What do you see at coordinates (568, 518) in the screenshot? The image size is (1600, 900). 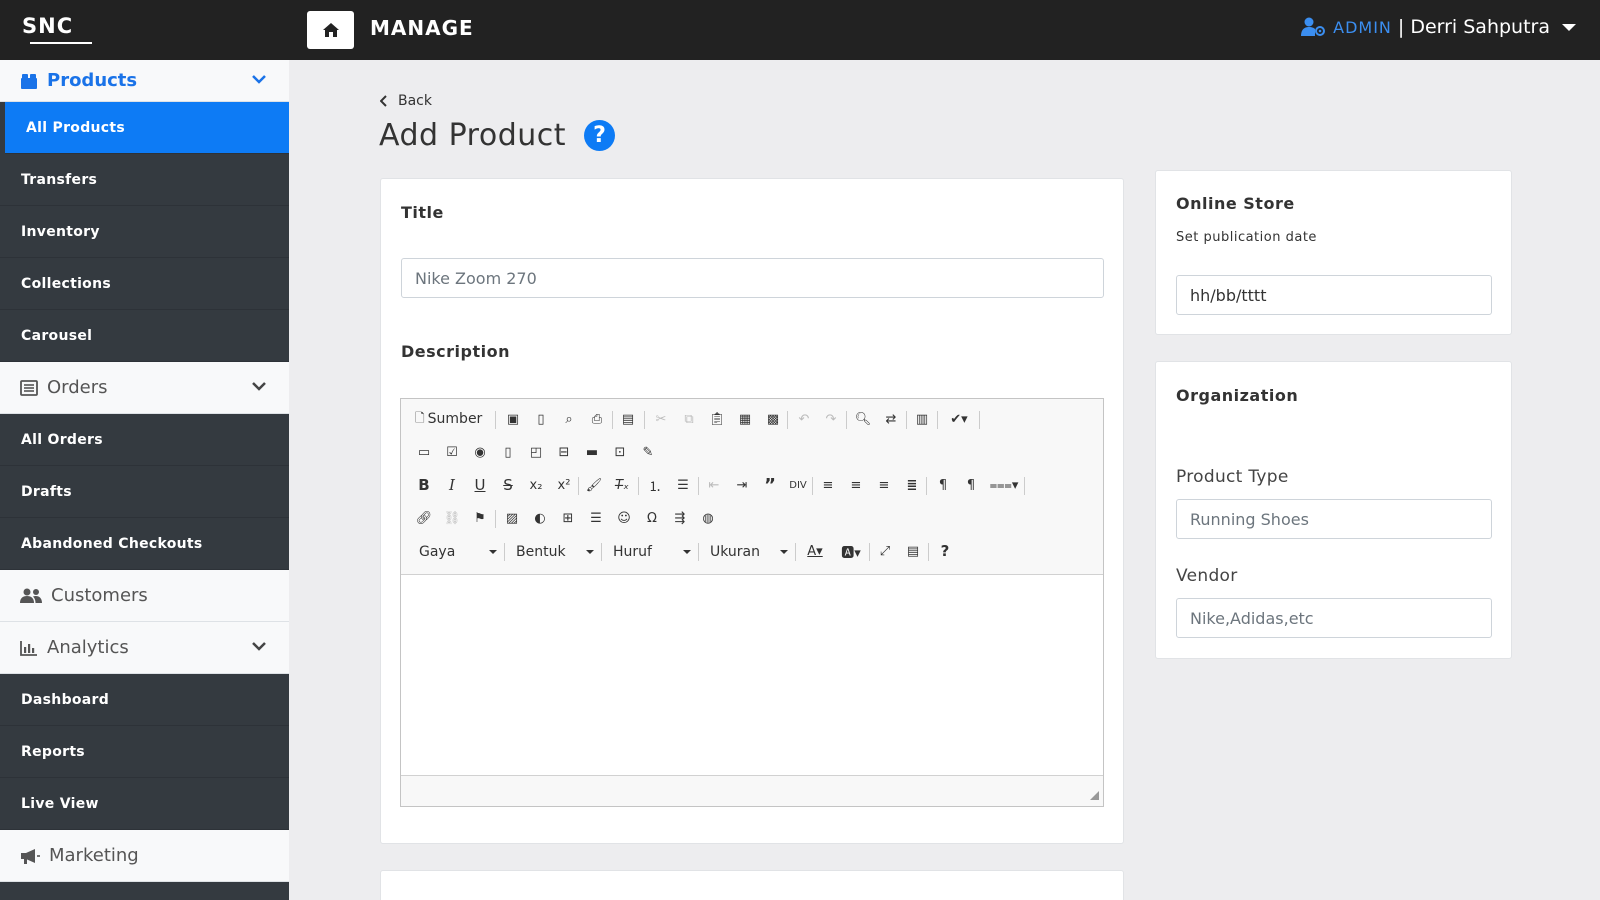 I see `table-icon: ⊞` at bounding box center [568, 518].